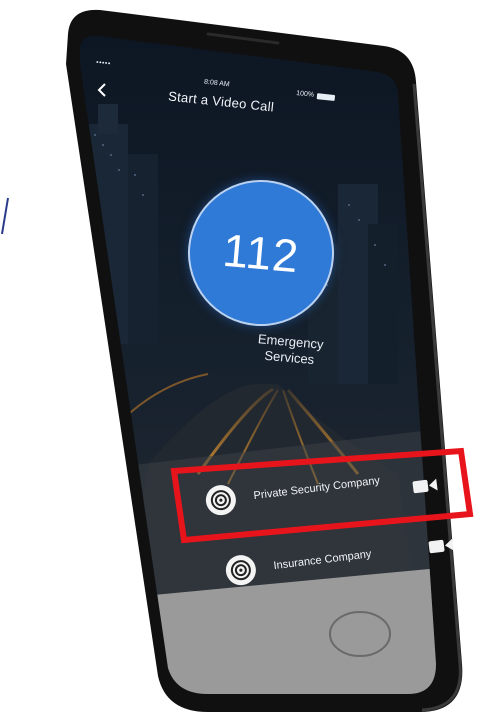 This screenshot has height=720, width=483. What do you see at coordinates (290, 350) in the screenshot?
I see `emergency-label: Emergency Services` at bounding box center [290, 350].